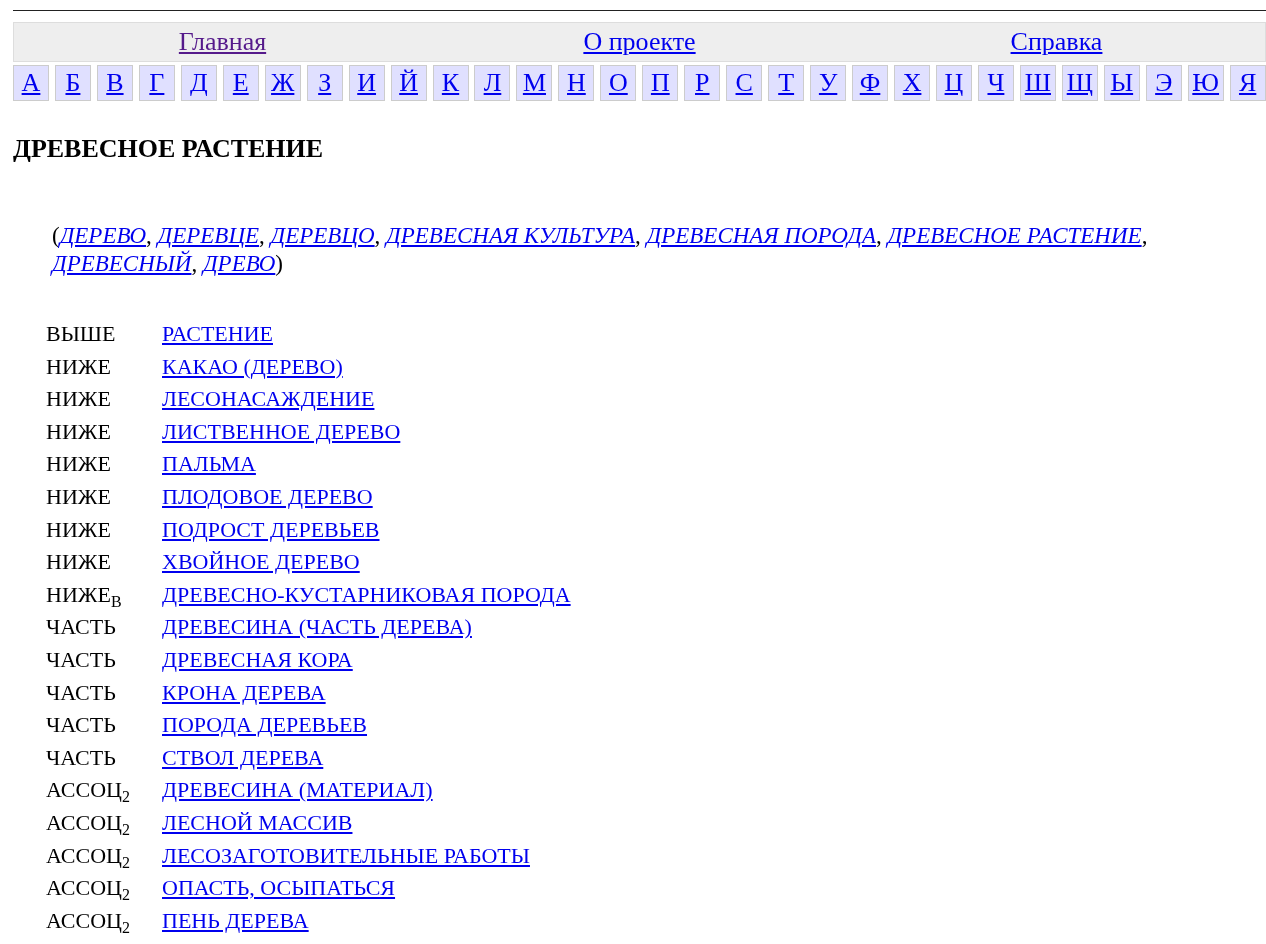 The image size is (1266, 944). What do you see at coordinates (222, 41) in the screenshot?
I see `nav-link: Главная` at bounding box center [222, 41].